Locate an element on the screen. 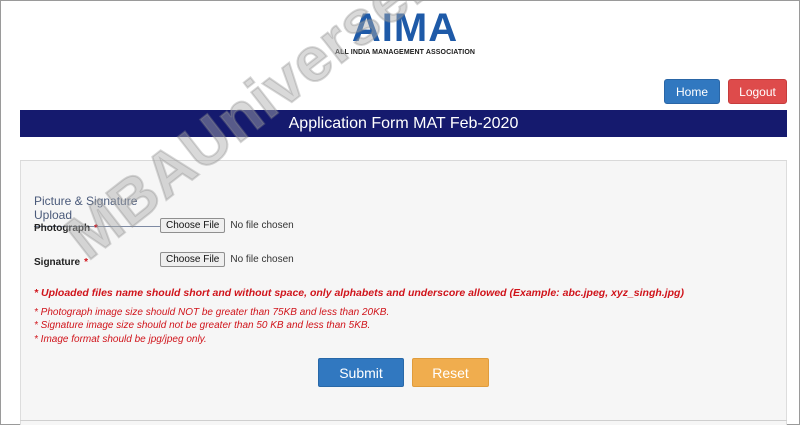 Image resolution: width=800 pixels, height=425 pixels. panel-divider is located at coordinates (403, 160).